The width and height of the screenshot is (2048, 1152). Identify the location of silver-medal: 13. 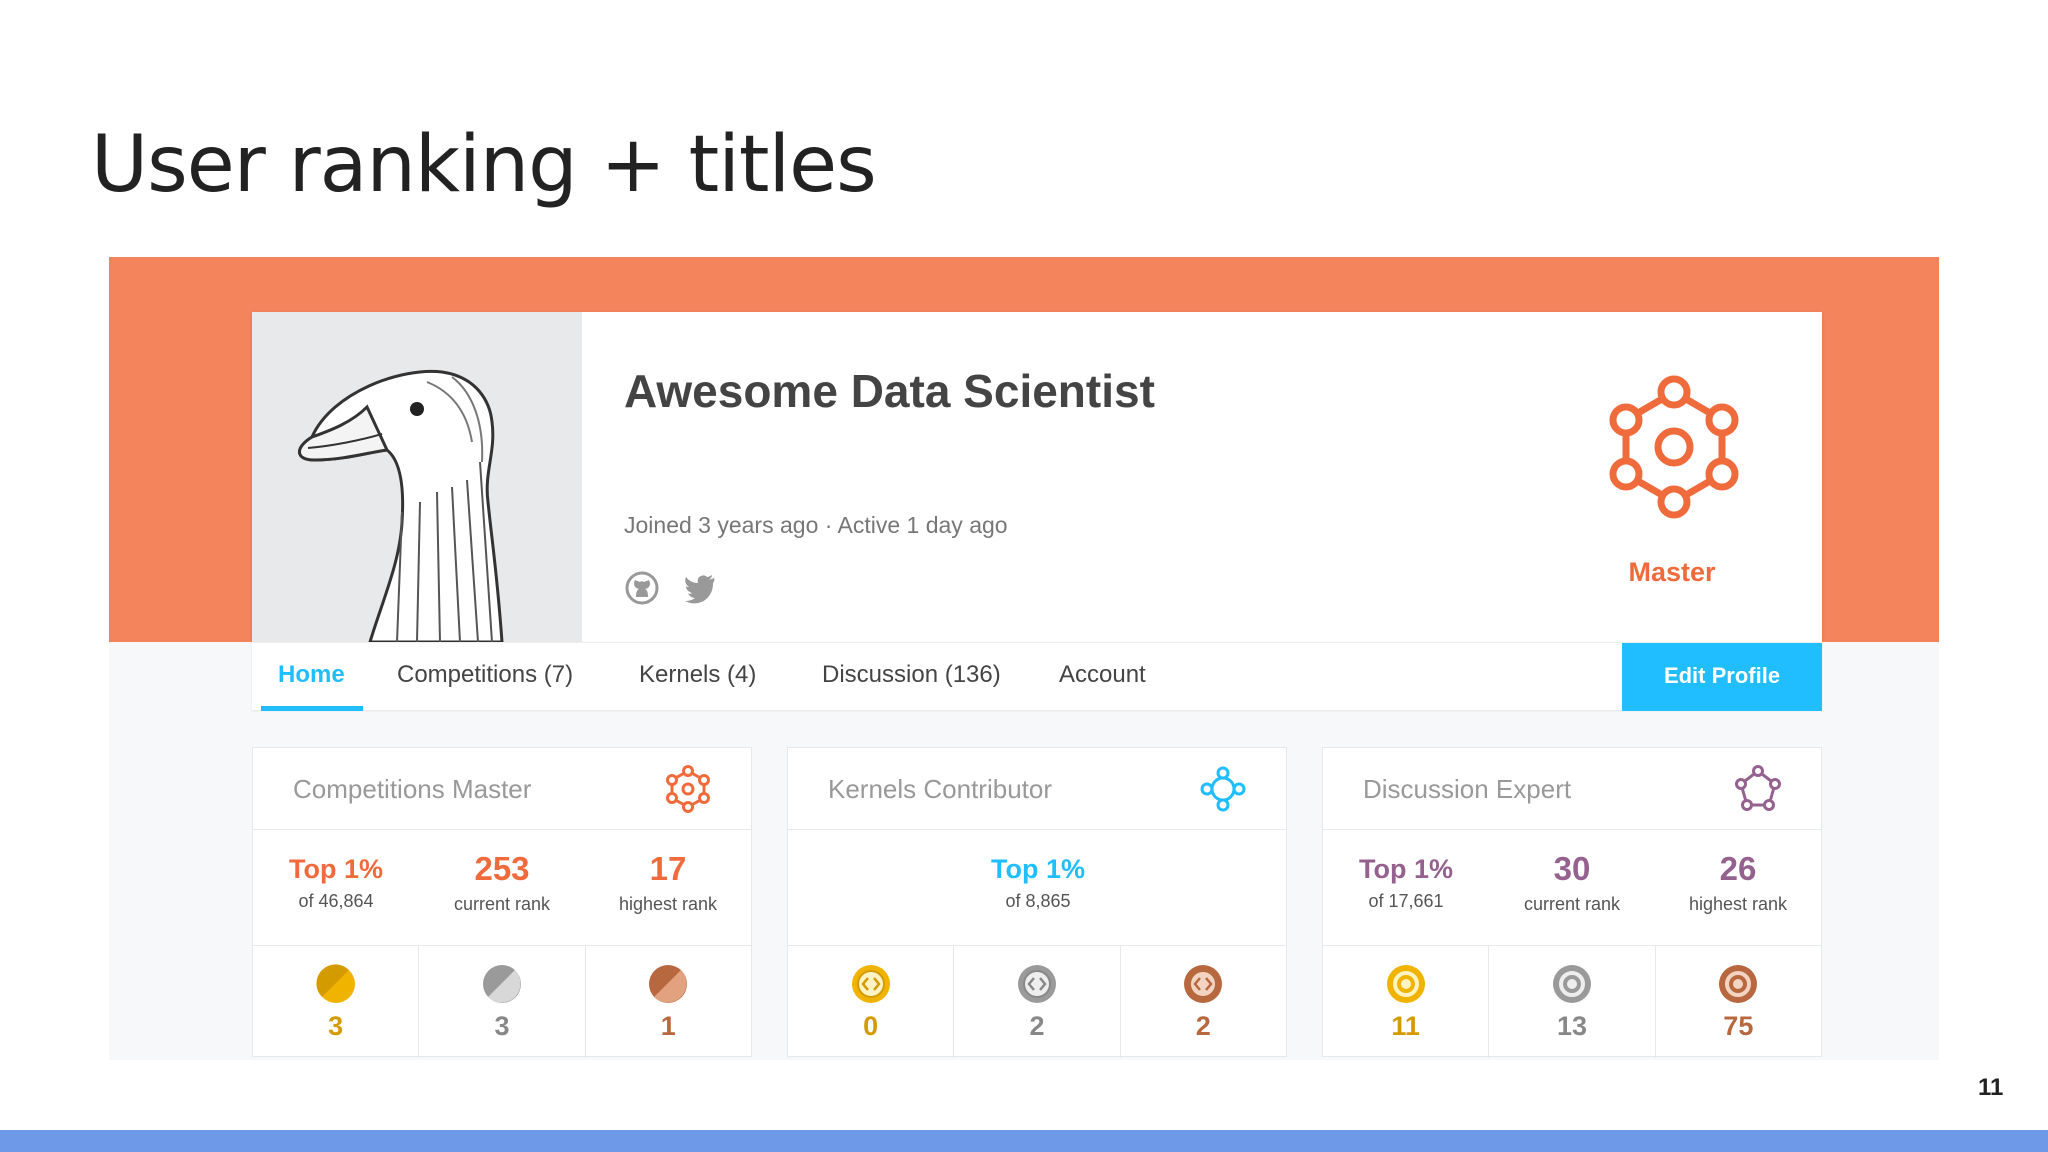
(1572, 1002).